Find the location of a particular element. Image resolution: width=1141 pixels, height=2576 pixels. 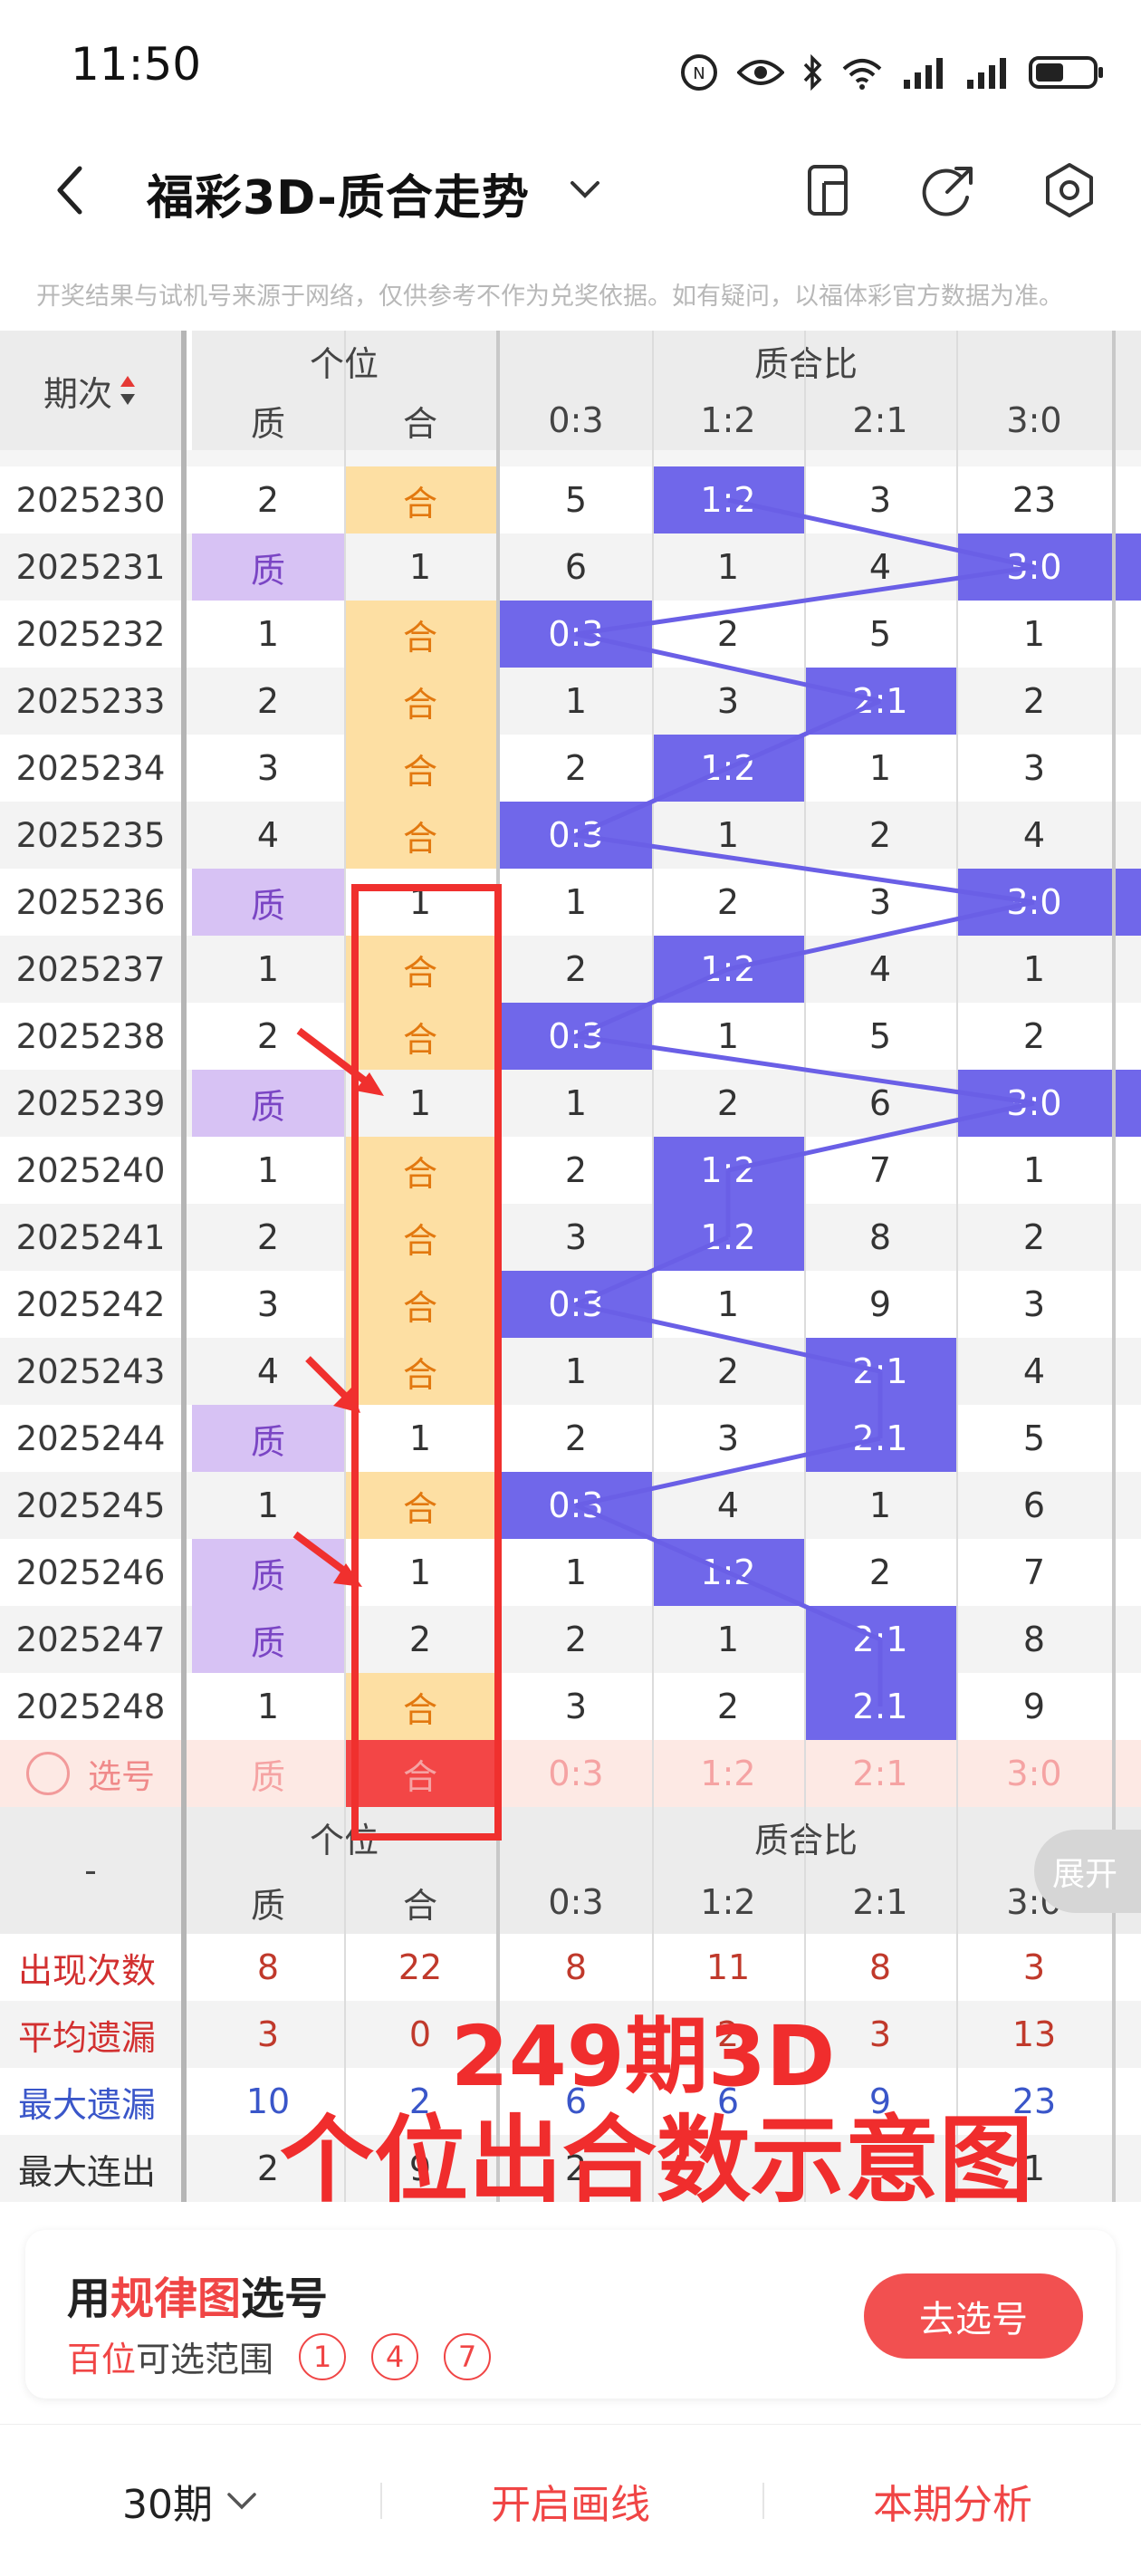

table-row: 2025243 4 合 1 2 2:1 4 is located at coordinates (570, 1371).